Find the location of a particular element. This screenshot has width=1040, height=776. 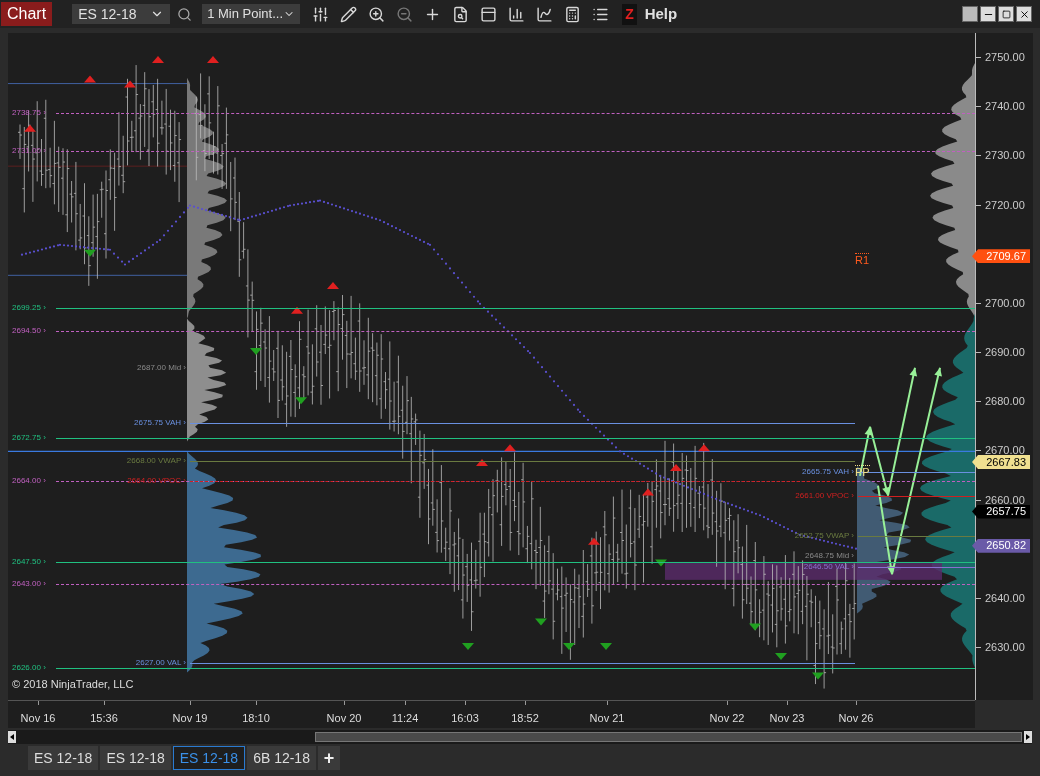

left-arrow-icon is located at coordinates (12, 737).